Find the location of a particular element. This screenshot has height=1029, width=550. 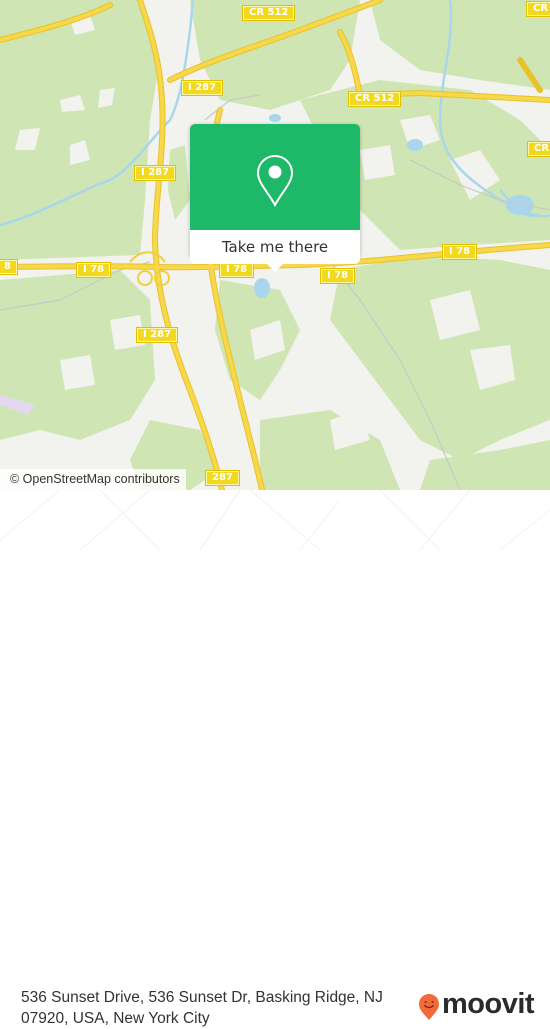

take-me-there-button: Take me there is located at coordinates (275, 247).